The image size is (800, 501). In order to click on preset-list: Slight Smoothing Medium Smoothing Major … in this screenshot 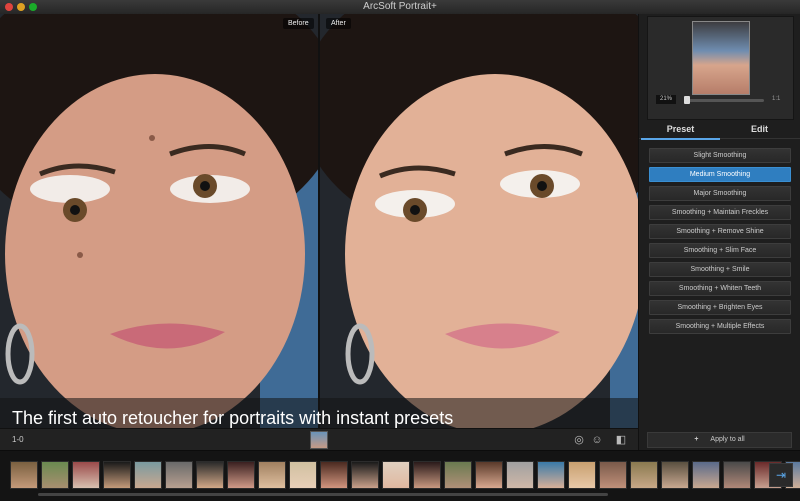, I will do `click(720, 243)`.